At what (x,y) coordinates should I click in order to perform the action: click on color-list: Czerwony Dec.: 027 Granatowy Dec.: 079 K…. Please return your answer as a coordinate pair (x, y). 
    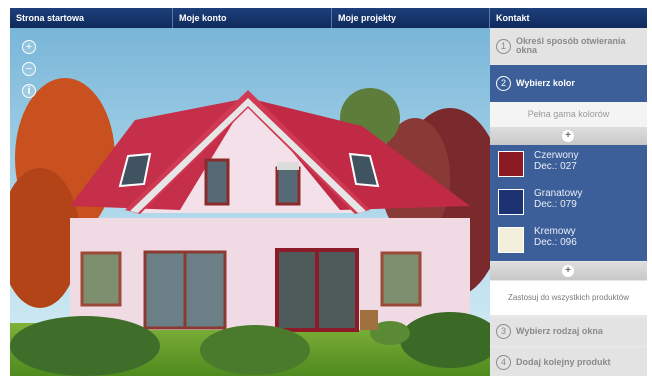
    Looking at the image, I should click on (568, 203).